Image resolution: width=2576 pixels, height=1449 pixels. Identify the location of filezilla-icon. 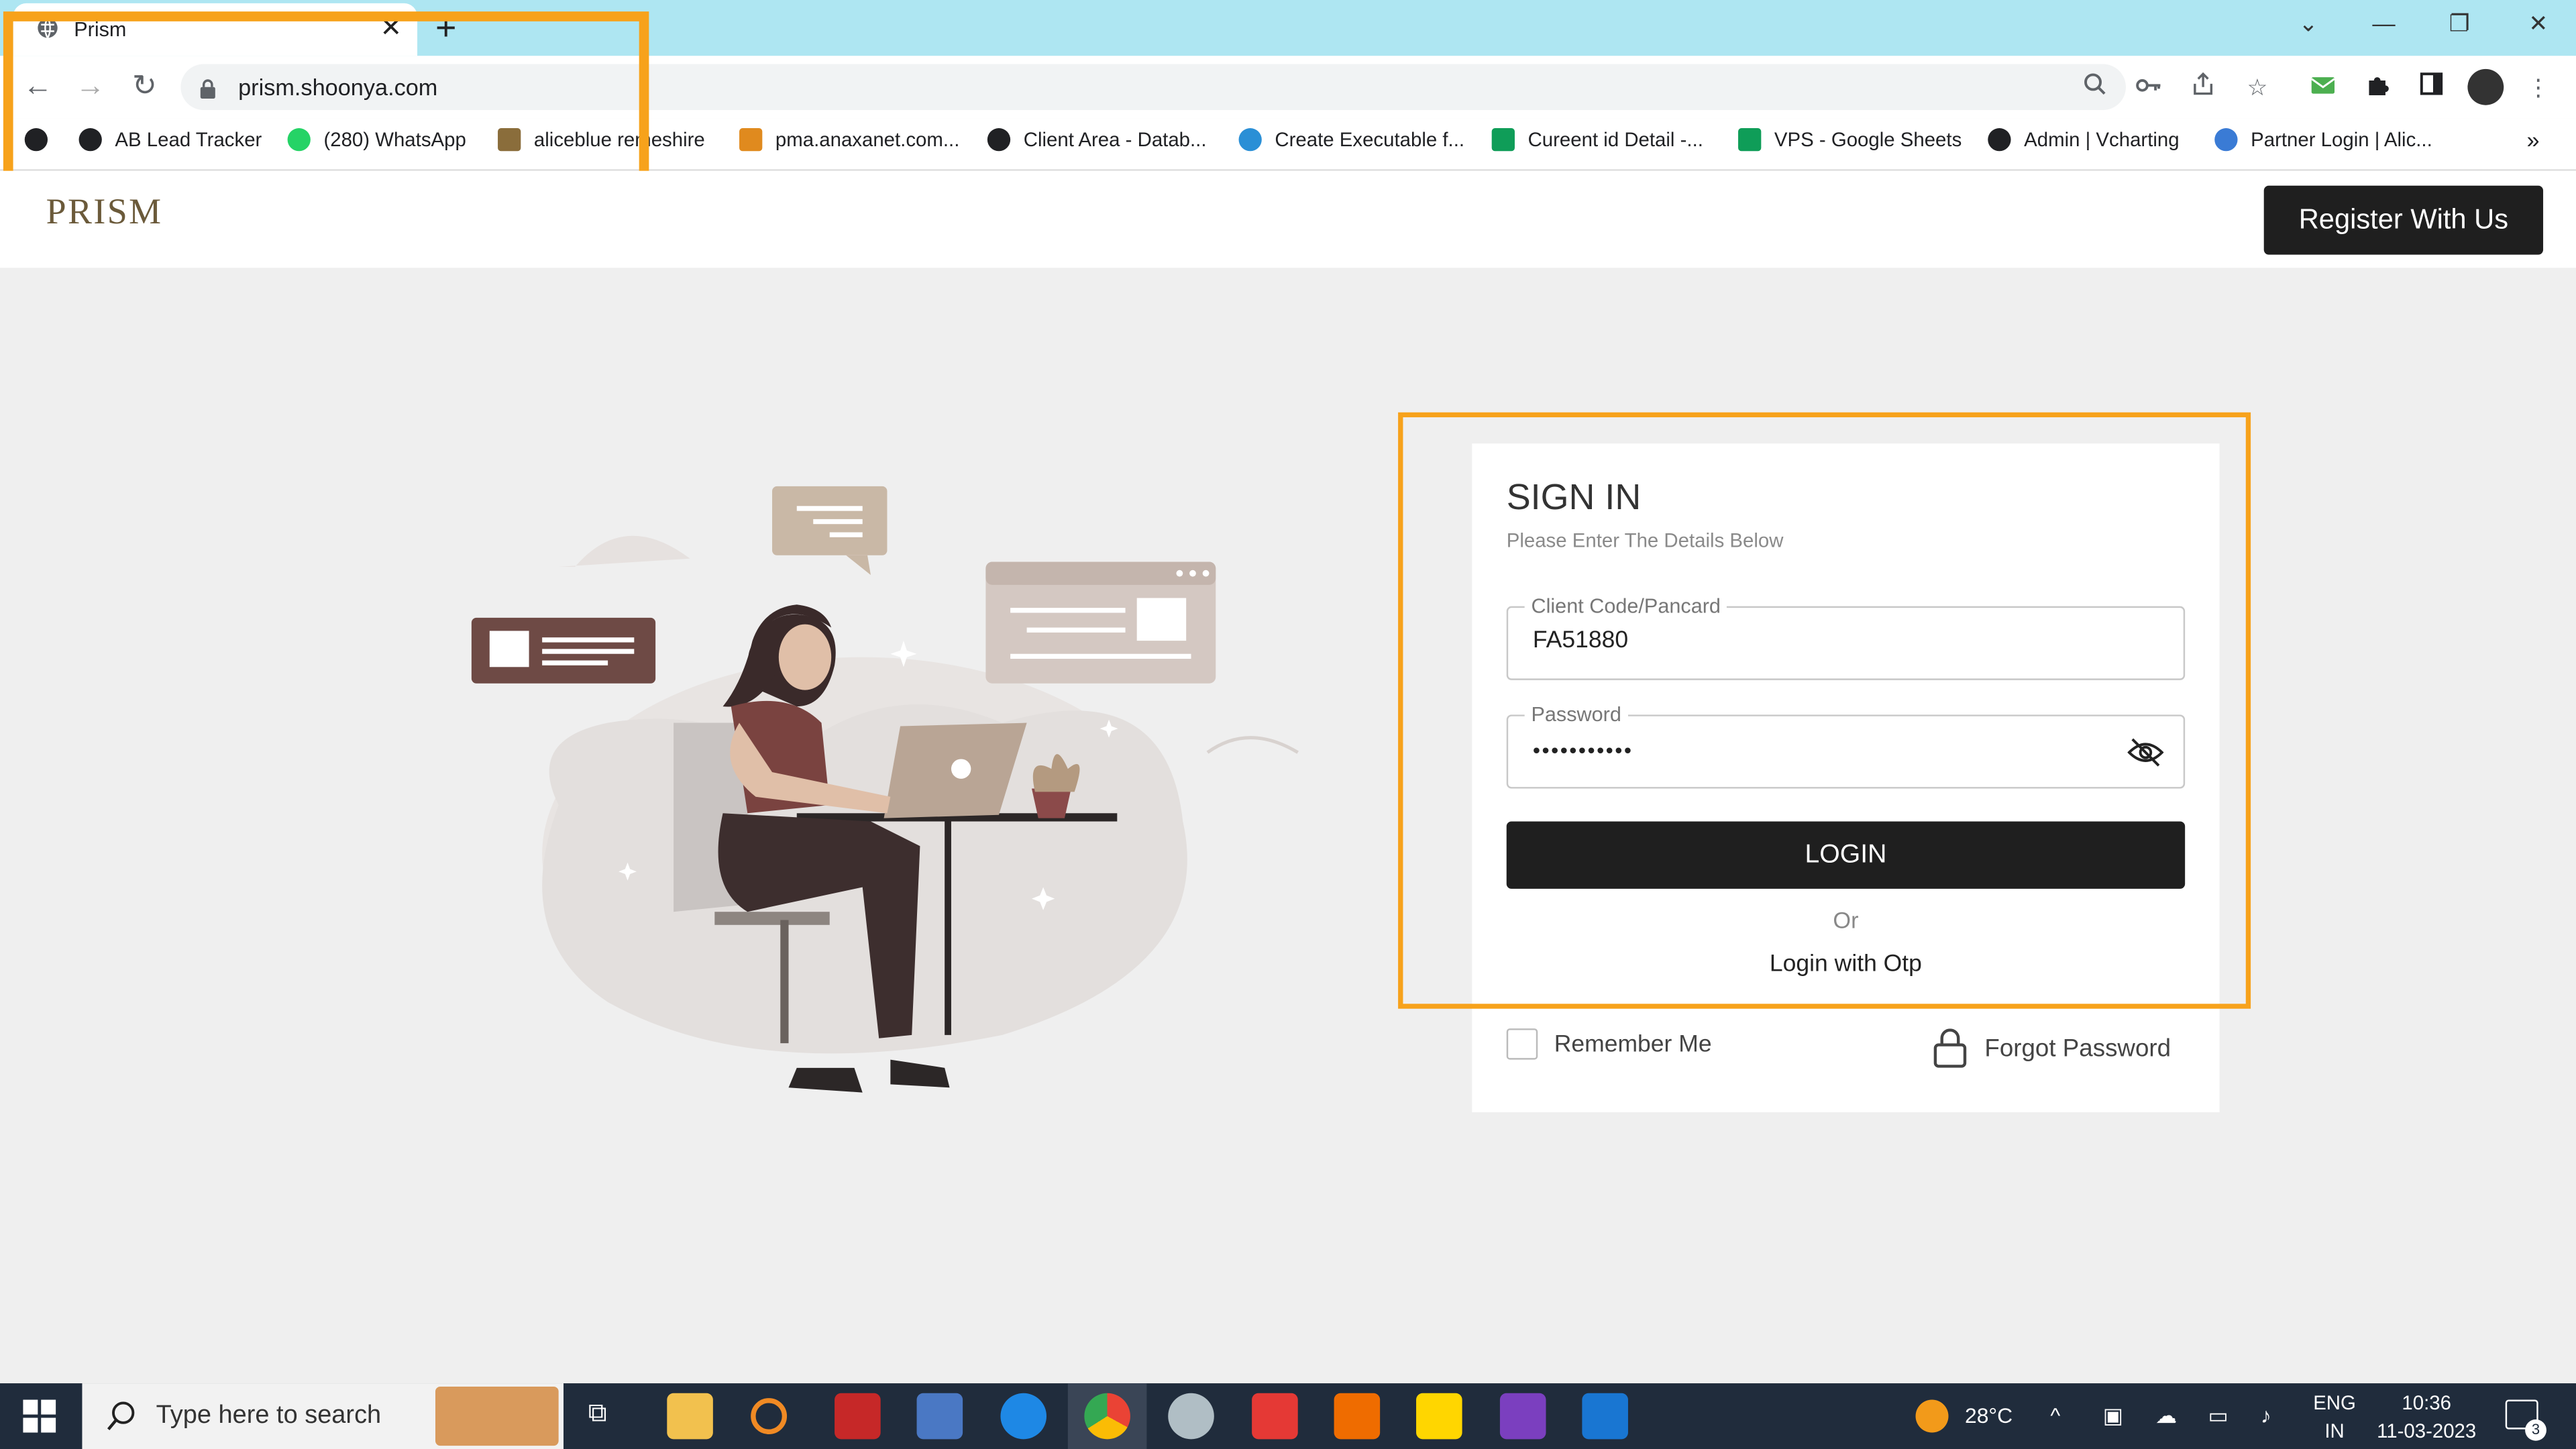
(858, 1416).